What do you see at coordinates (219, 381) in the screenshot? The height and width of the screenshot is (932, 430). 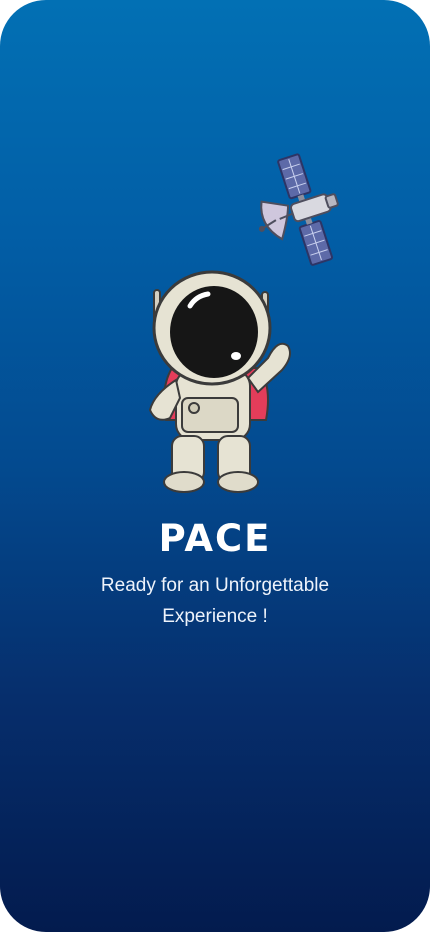 I see `astronaut-icon` at bounding box center [219, 381].